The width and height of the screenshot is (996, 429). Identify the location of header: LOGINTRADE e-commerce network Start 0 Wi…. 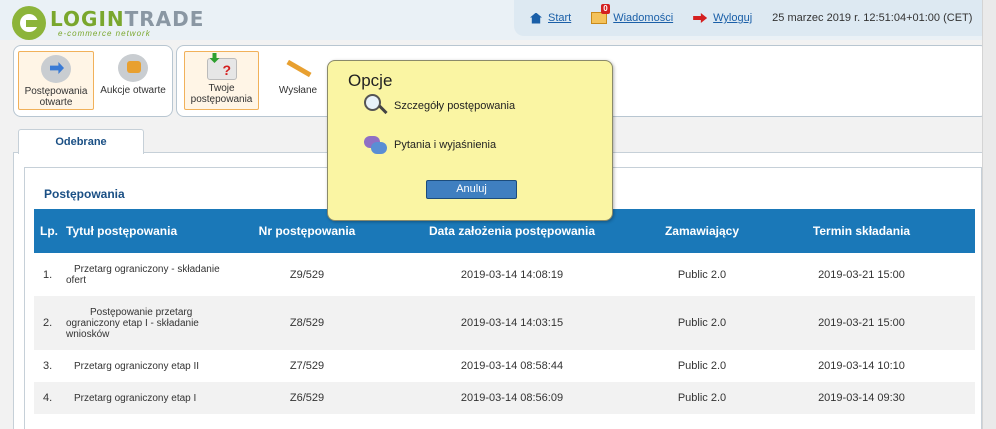
(498, 20).